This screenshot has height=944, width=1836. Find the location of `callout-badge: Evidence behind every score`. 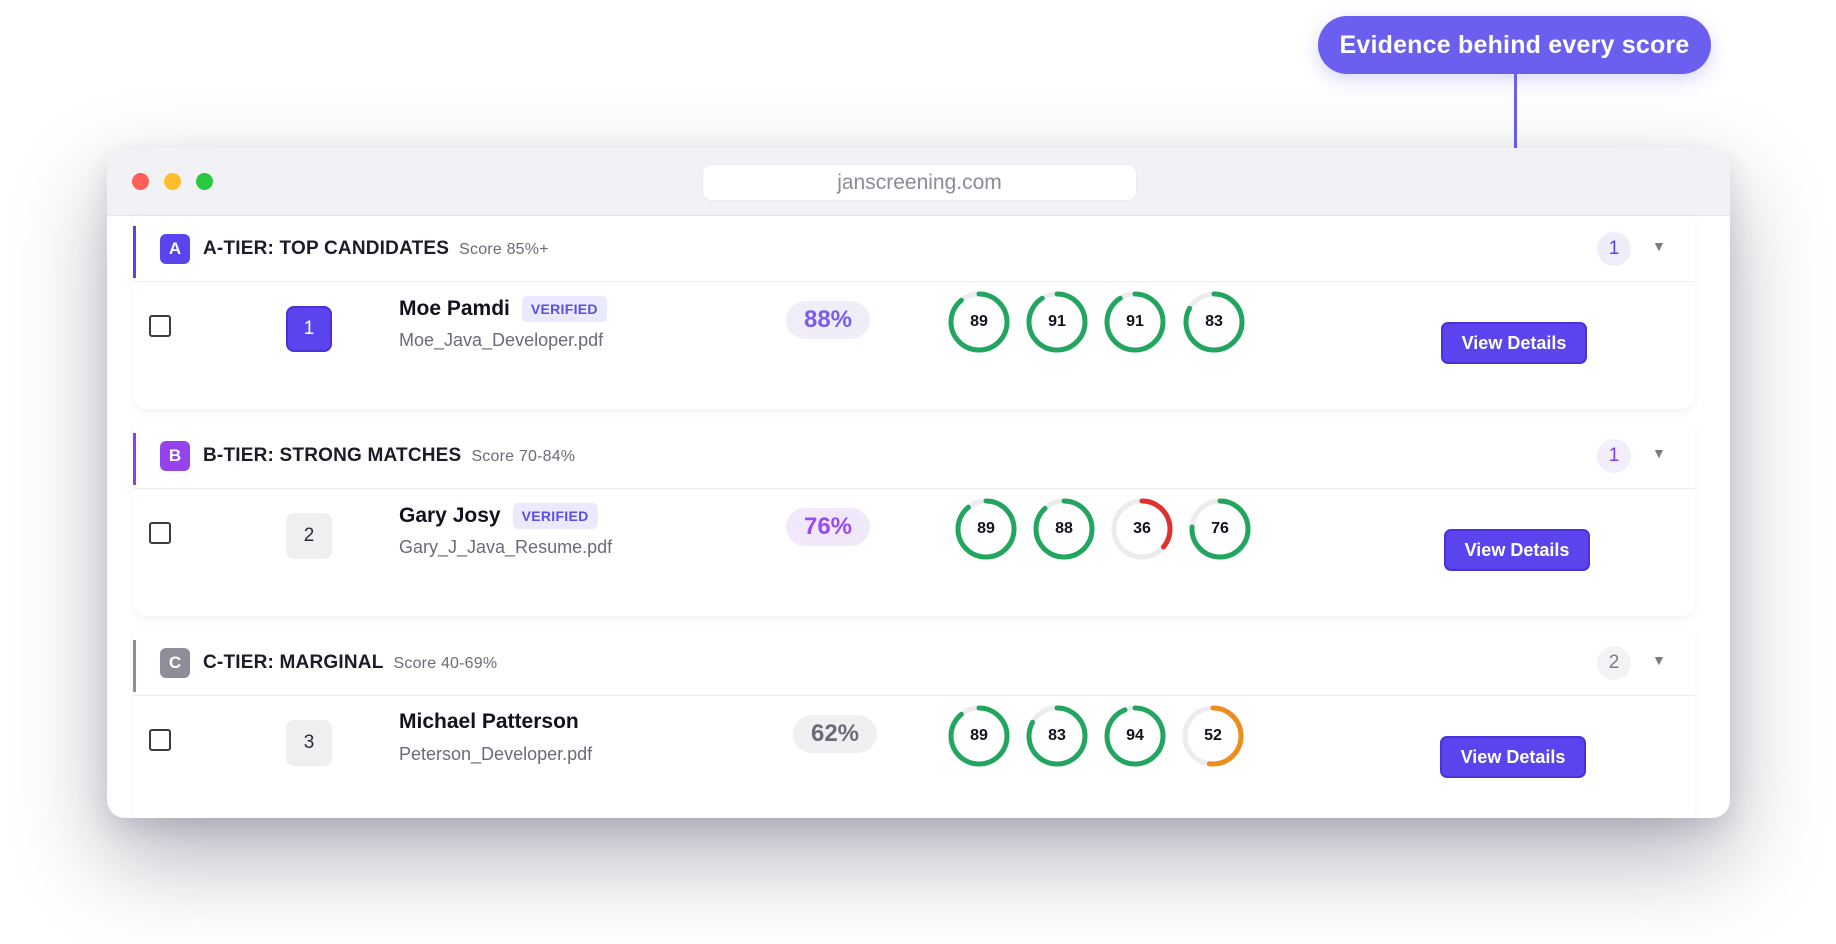

callout-badge: Evidence behind every score is located at coordinates (1514, 45).